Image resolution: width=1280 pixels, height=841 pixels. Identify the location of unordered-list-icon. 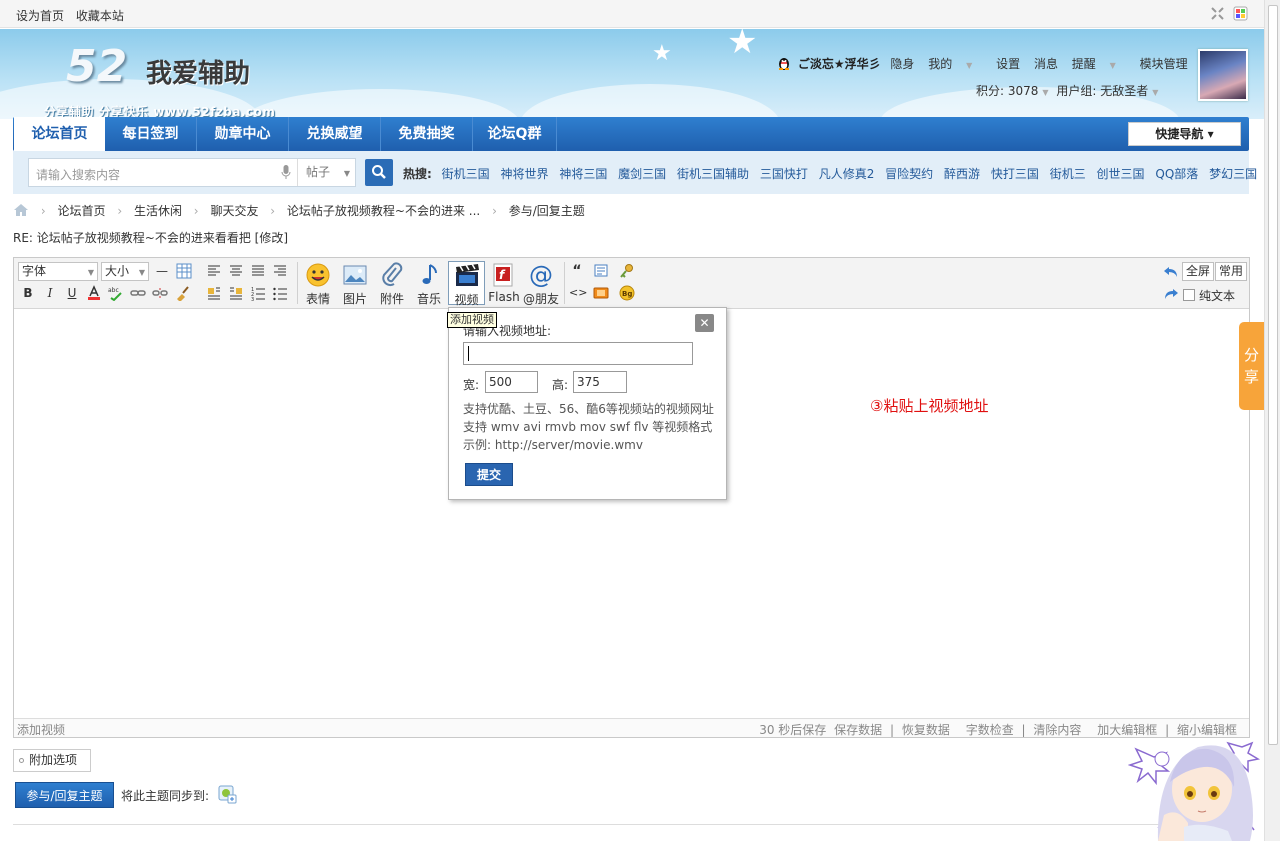
(280, 293).